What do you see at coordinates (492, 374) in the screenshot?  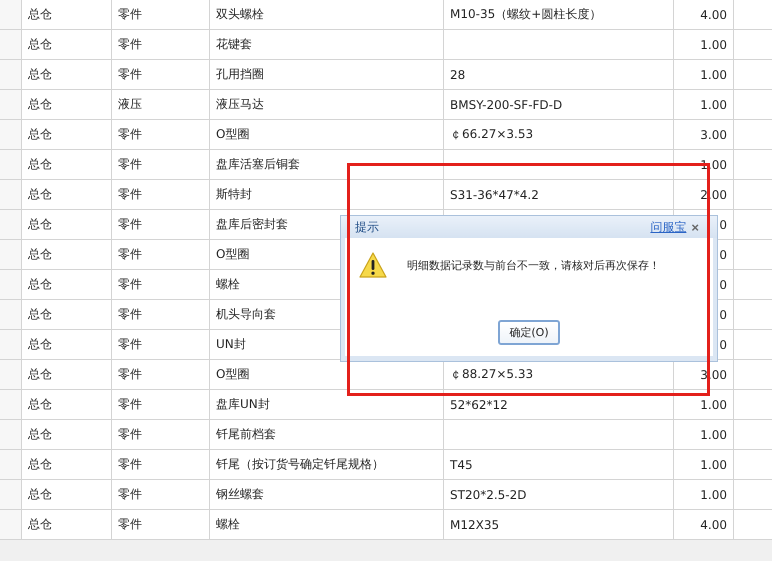 I see `table-cell: ￠88.27×5.33` at bounding box center [492, 374].